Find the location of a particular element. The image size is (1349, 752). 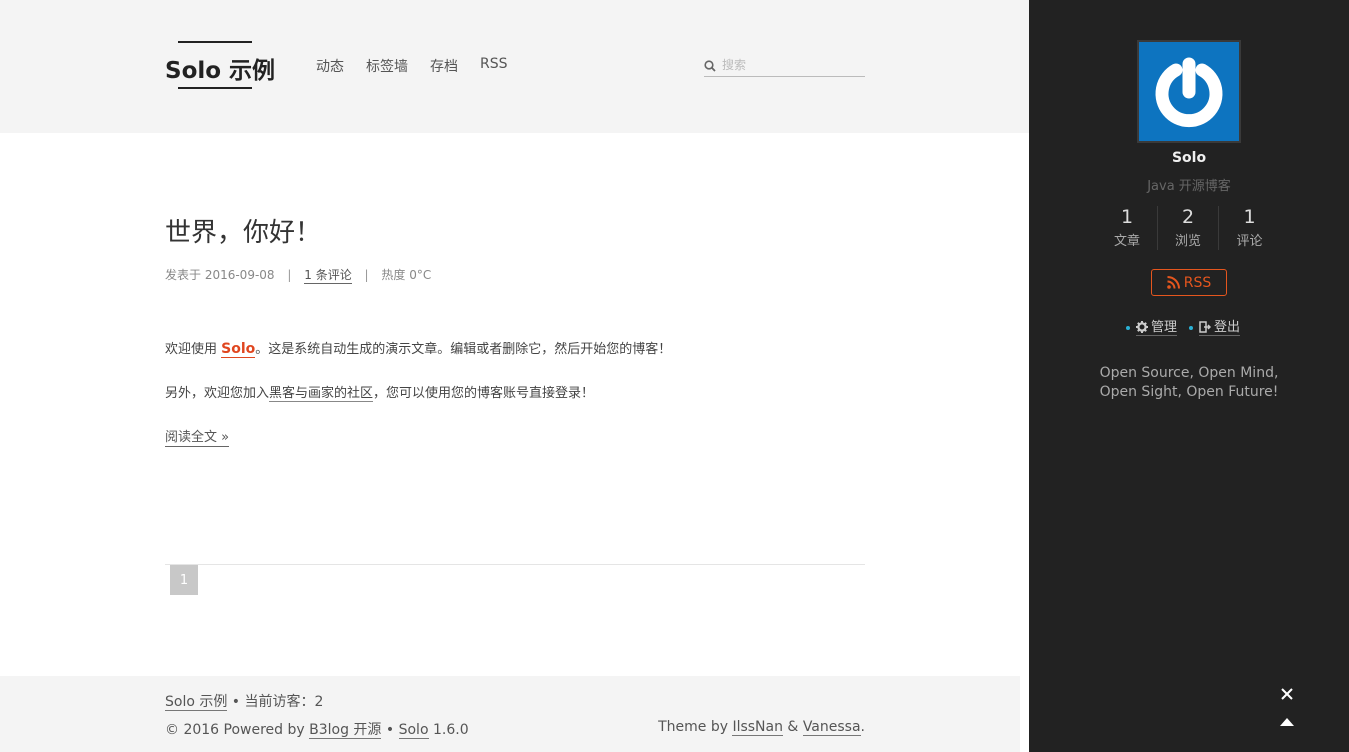

stat-articles: 1 文章 is located at coordinates (1127, 228).